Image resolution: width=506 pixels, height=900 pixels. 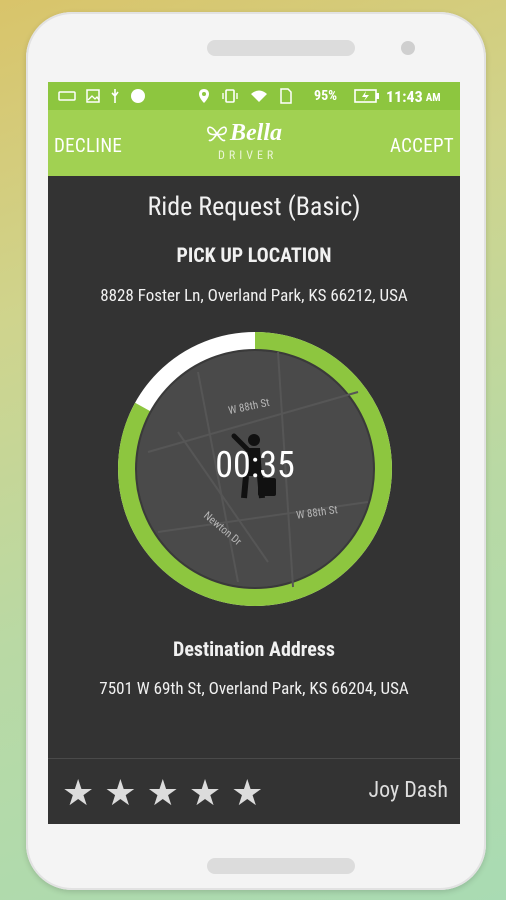 I want to click on vibrate-icon, so click(x=230, y=96).